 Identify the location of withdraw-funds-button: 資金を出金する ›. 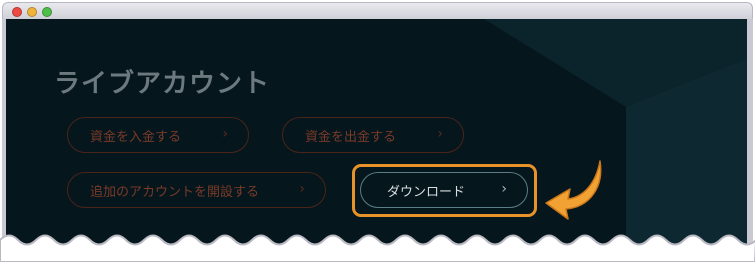
(373, 135).